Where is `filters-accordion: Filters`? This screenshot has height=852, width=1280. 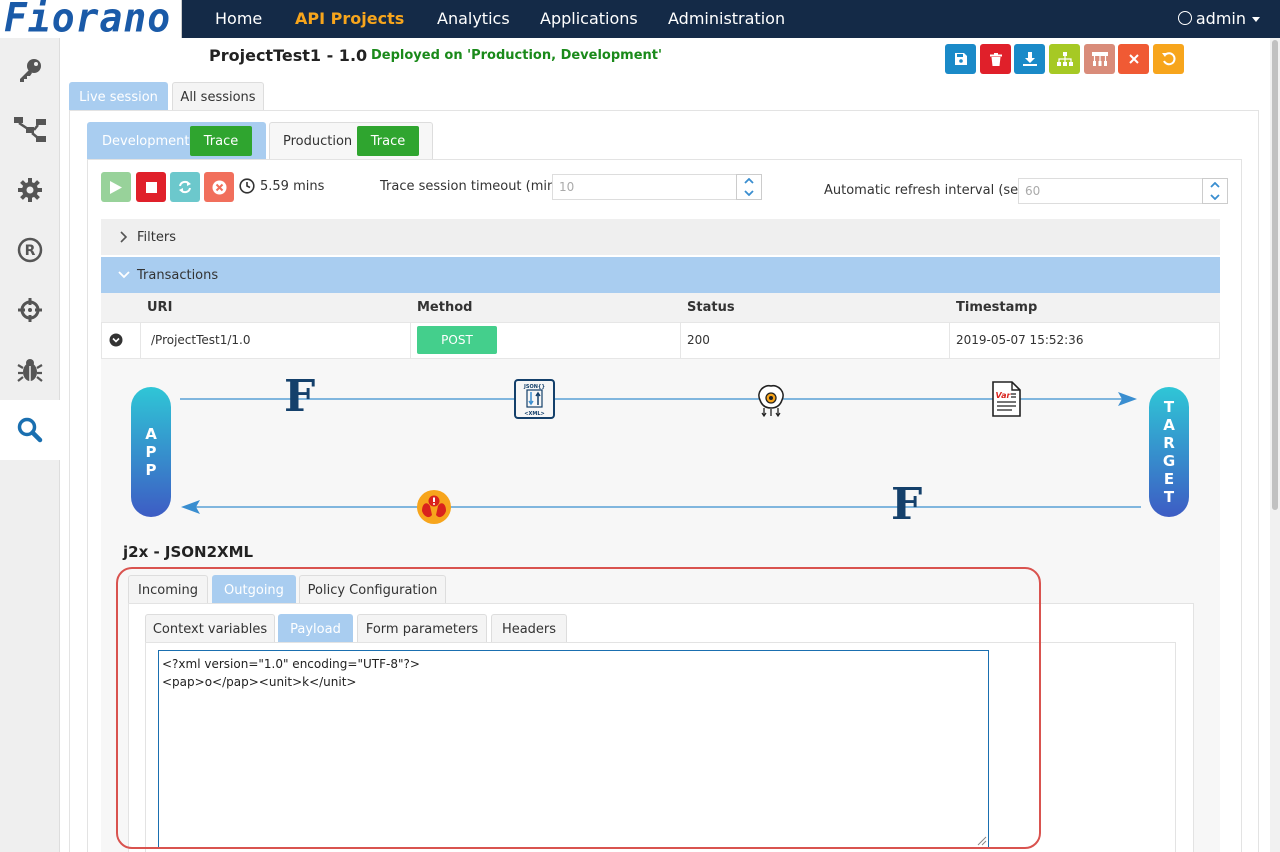
filters-accordion: Filters is located at coordinates (660, 237).